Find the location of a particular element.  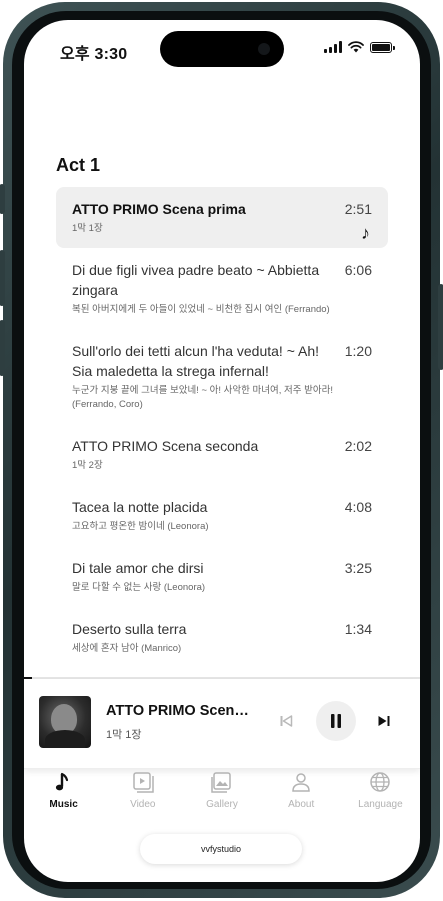

status-time: 오후 3:30 is located at coordinates (94, 54).